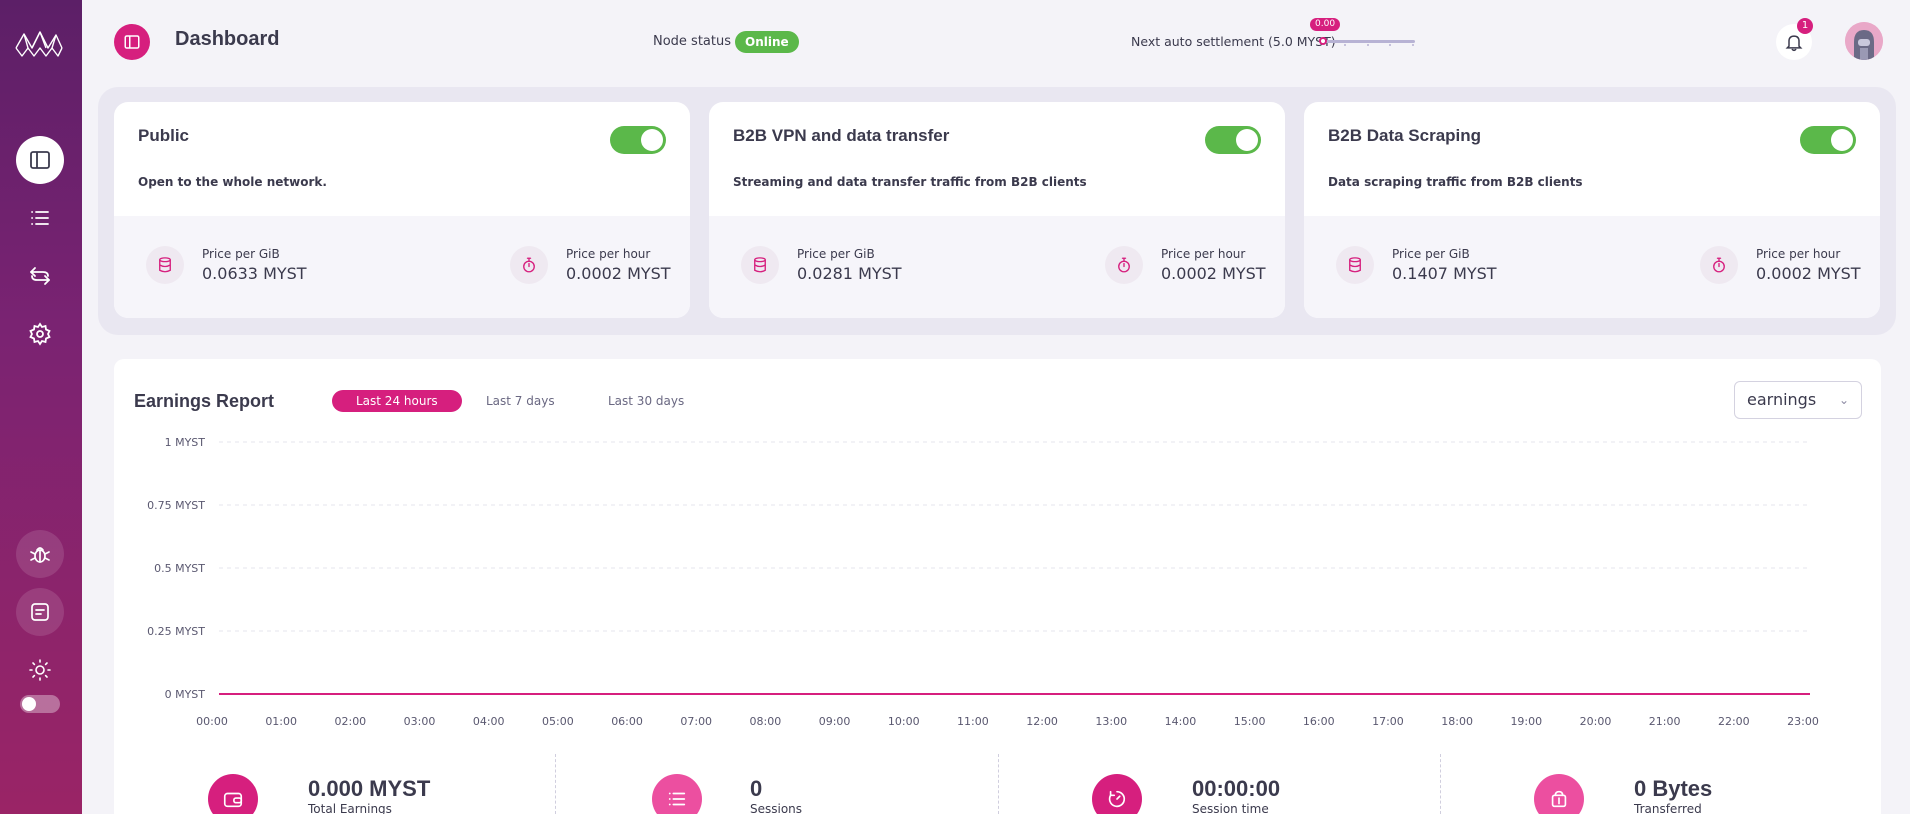 The height and width of the screenshot is (814, 1910). What do you see at coordinates (1559, 794) in the screenshot?
I see `transfer-icon` at bounding box center [1559, 794].